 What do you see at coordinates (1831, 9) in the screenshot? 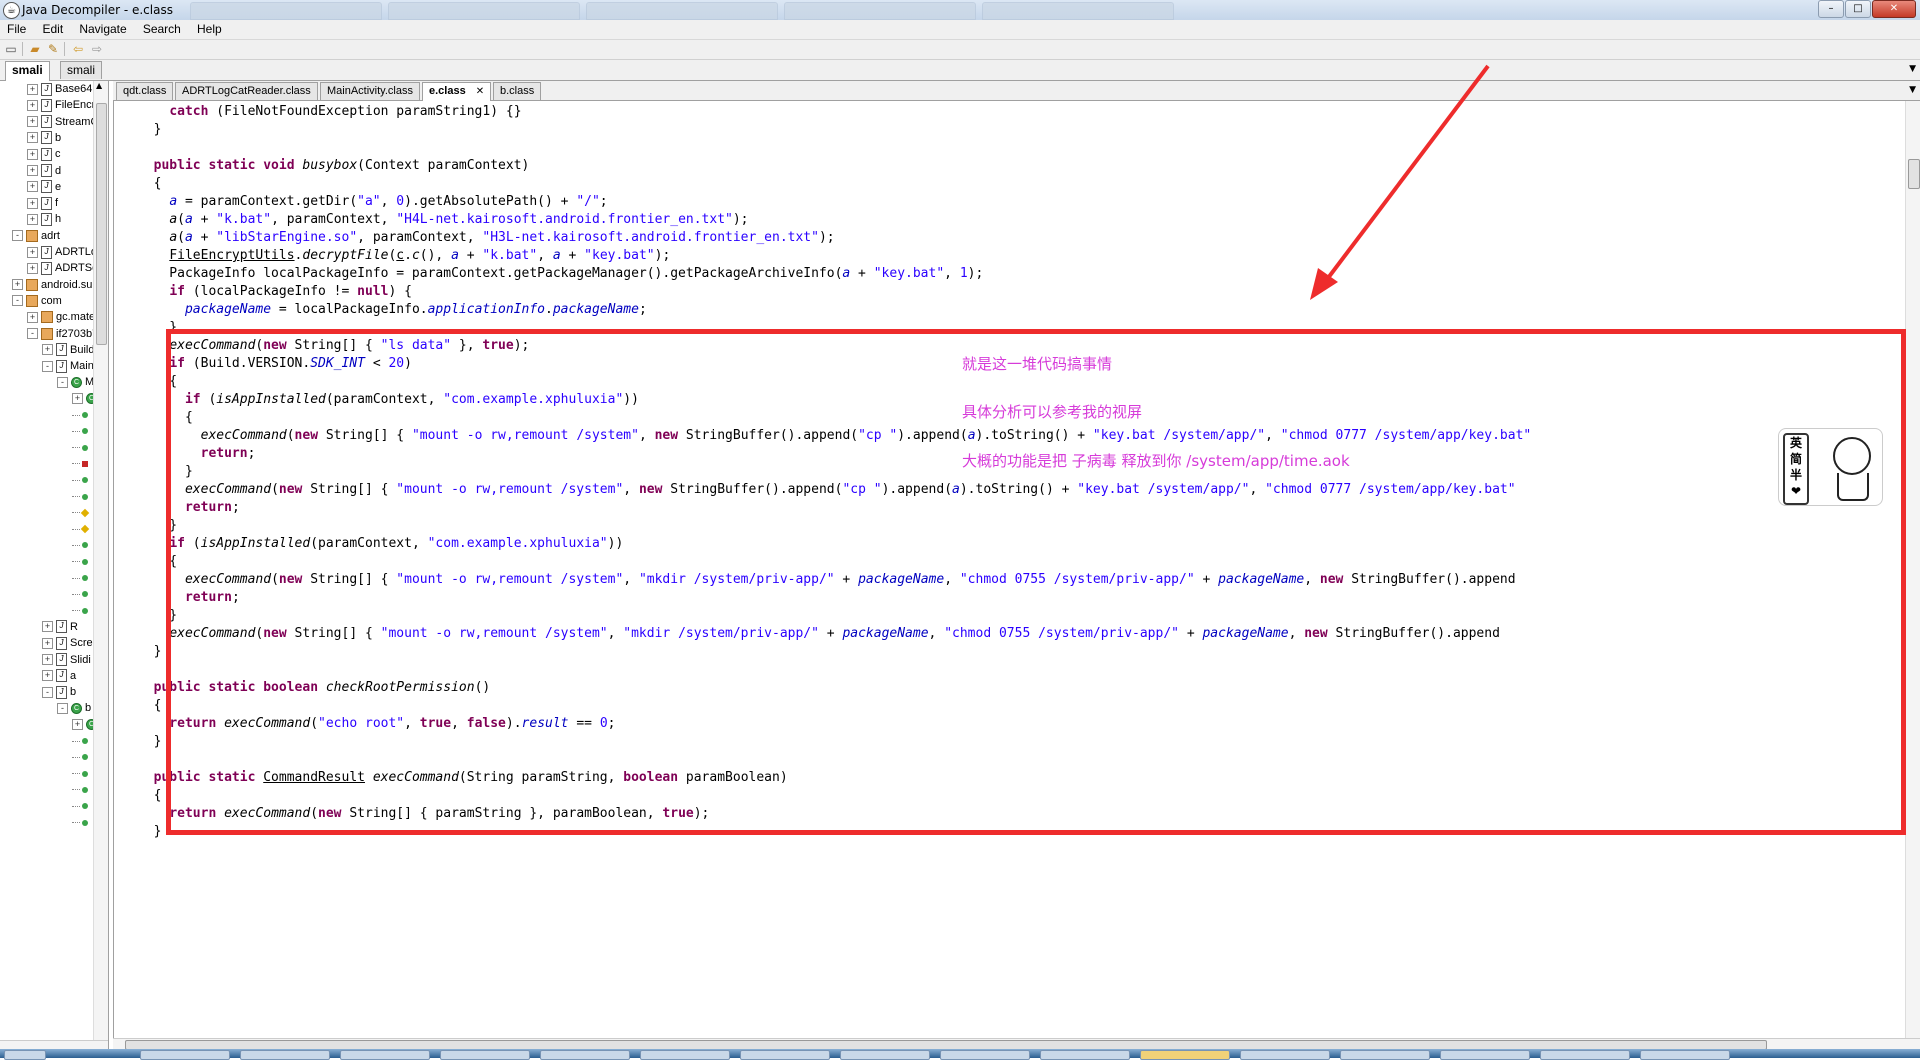
I see `minimize-icon: –` at bounding box center [1831, 9].